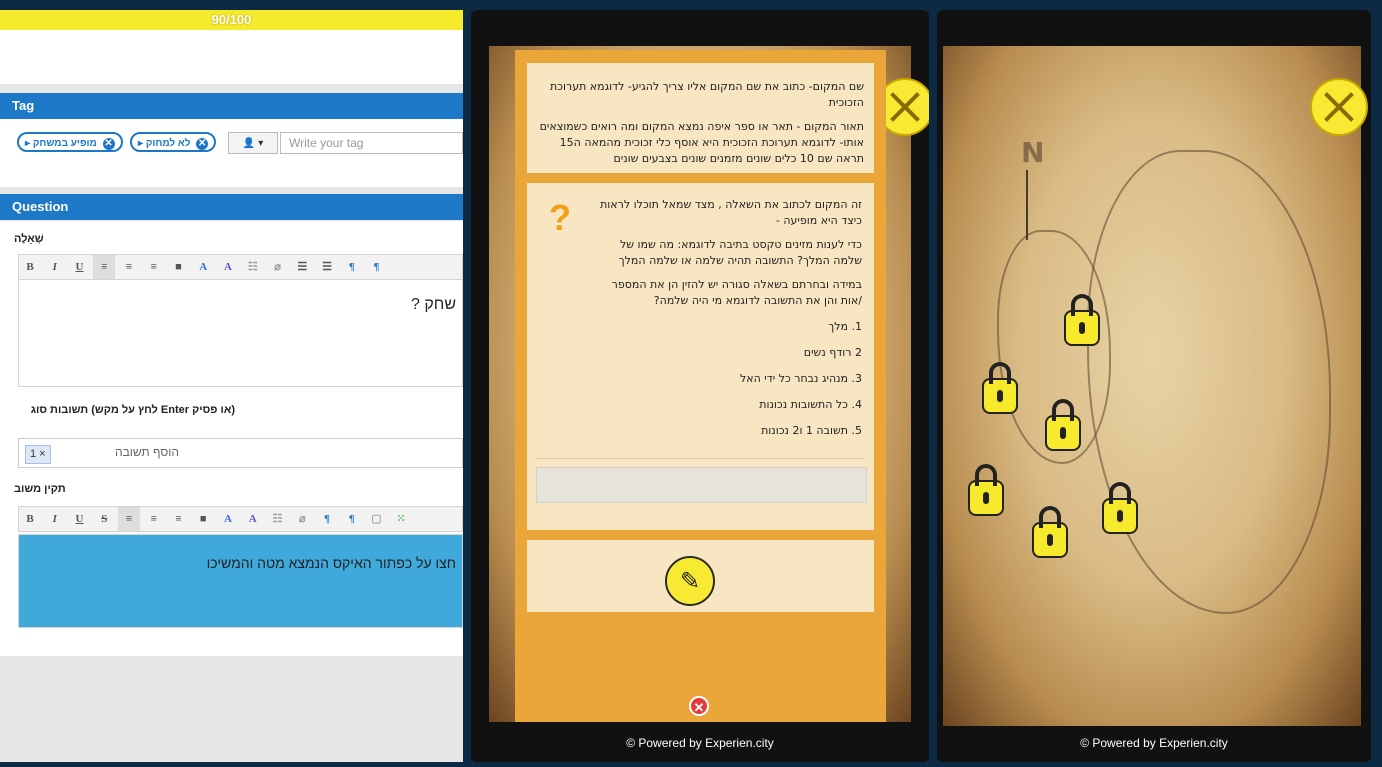 The height and width of the screenshot is (767, 1382). Describe the element at coordinates (240, 519) in the screenshot. I see `feedback-rich-text-toolbar: B I U S ≡ ≡ ≡ ■ A A ☷ ⌀ ¶ ¶ ▢ ⁙` at that location.